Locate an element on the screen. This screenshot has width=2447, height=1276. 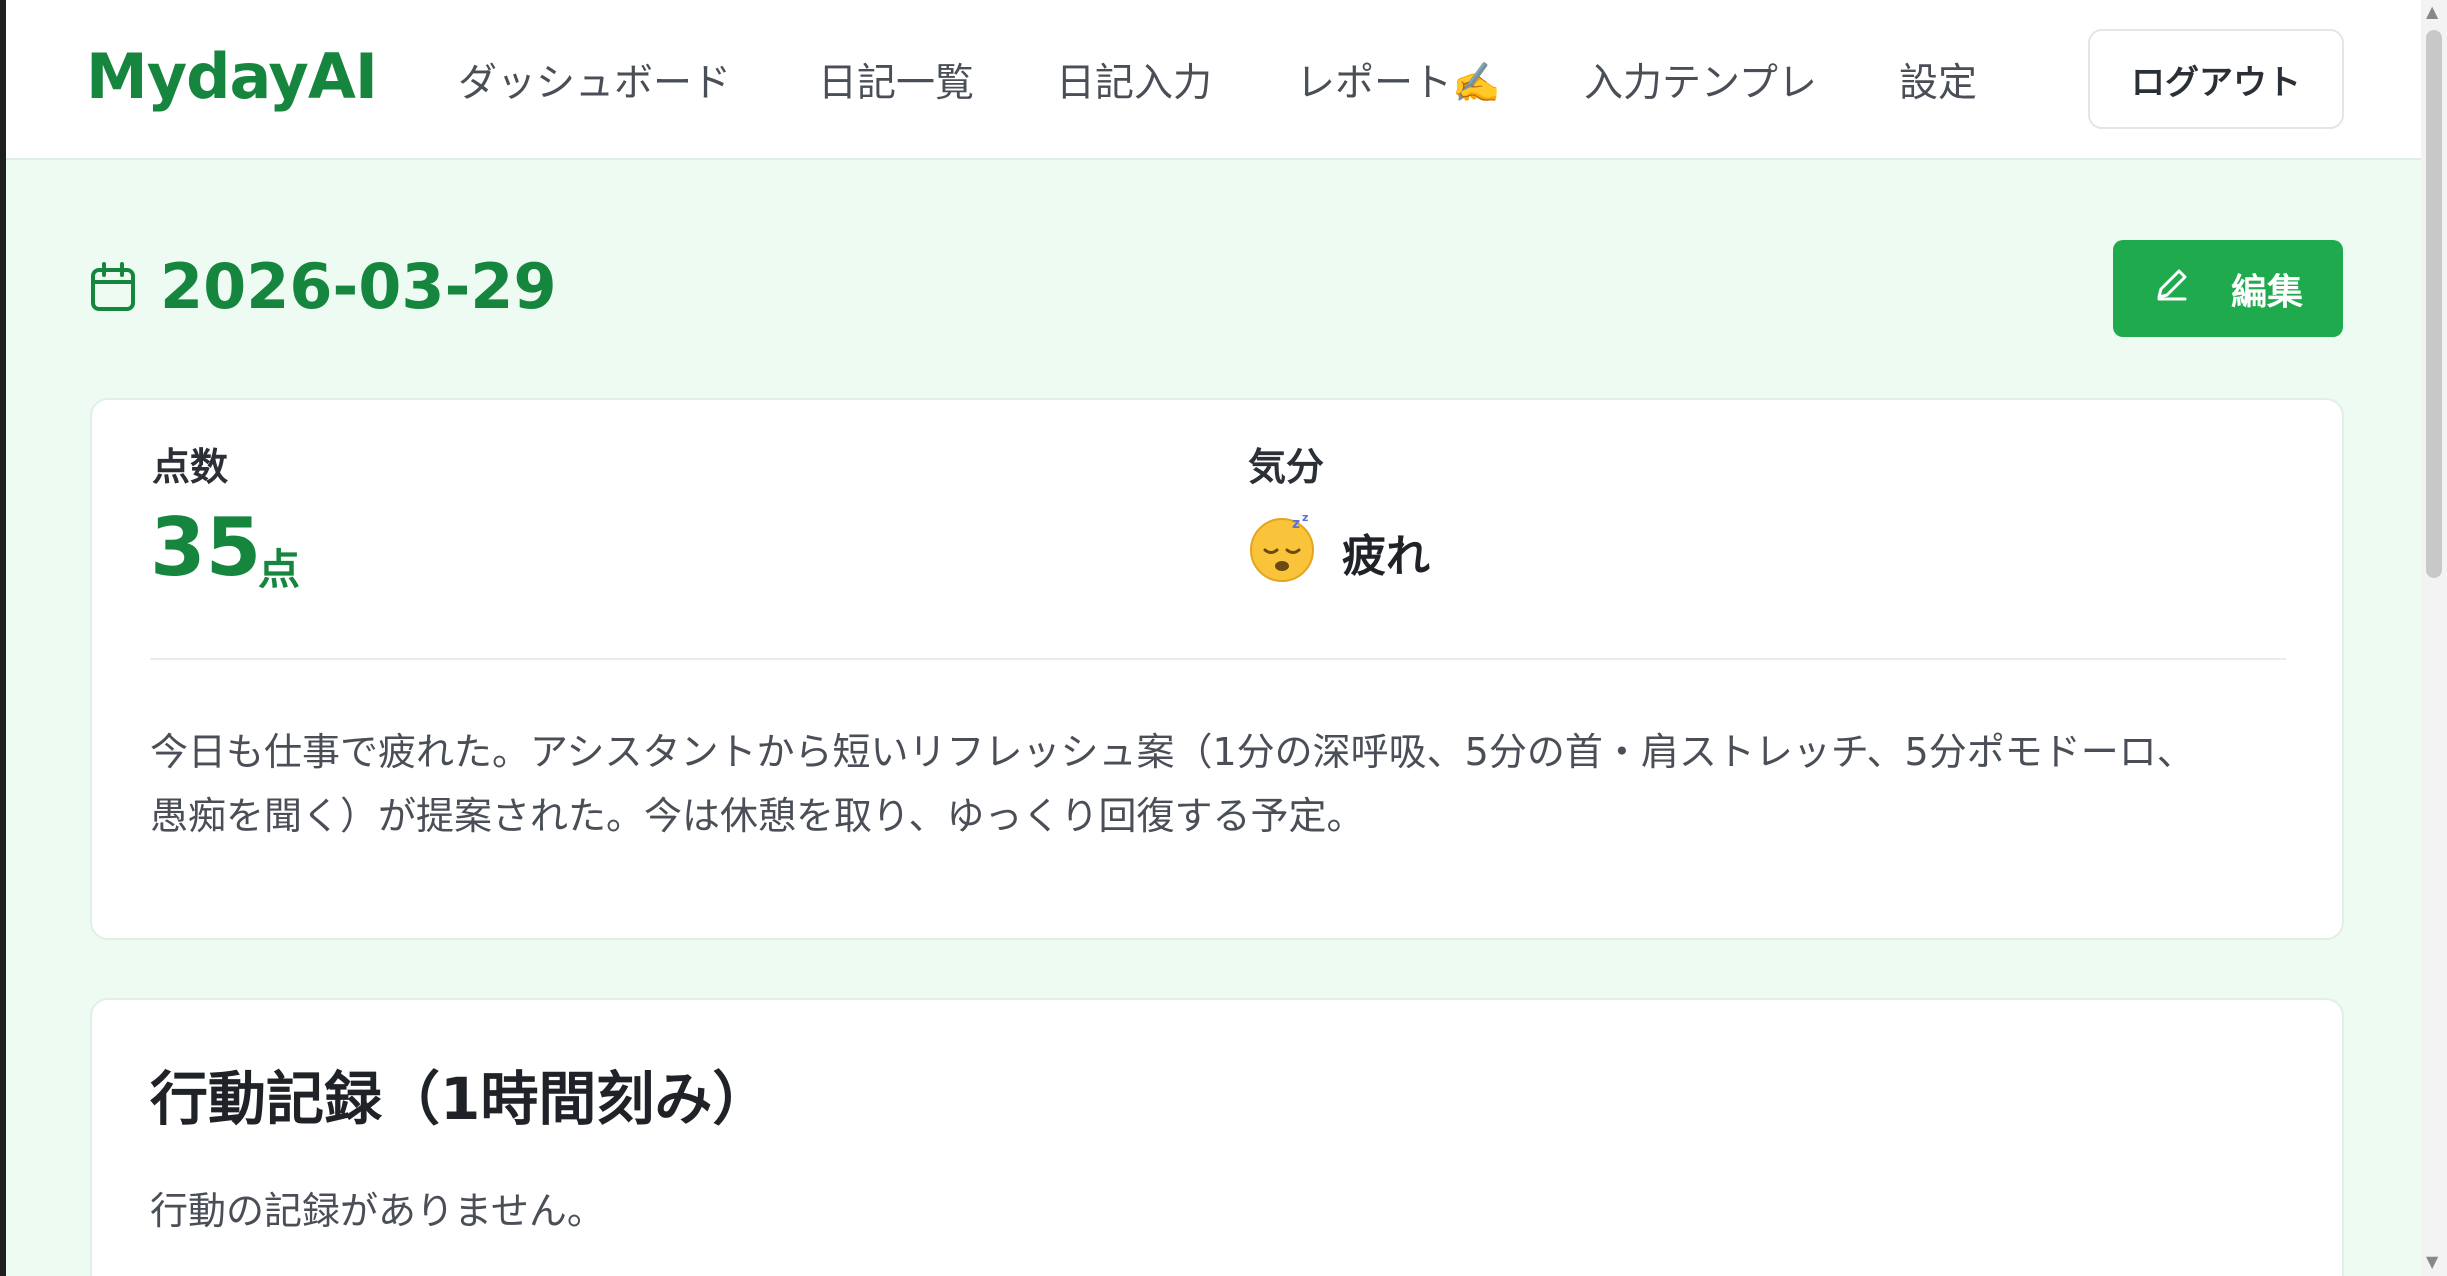
action-log-title: 行動記録（1時間刻み） is located at coordinates (460, 1099).